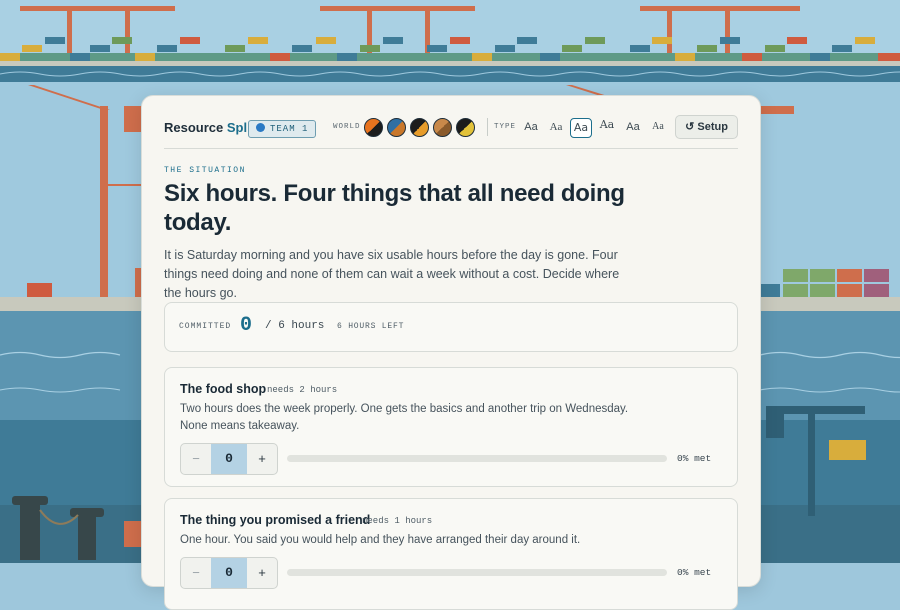 The height and width of the screenshot is (610, 900). I want to click on committed-total: / 6 hours, so click(295, 326).